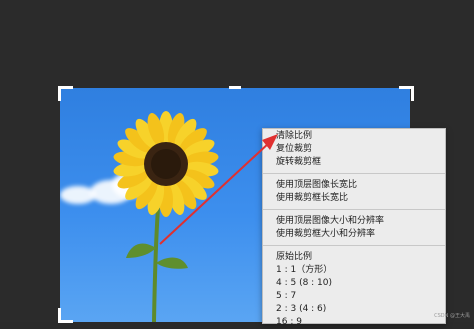 This screenshot has height=329, width=474. Describe the element at coordinates (235, 93) in the screenshot. I see `crop-handle-top-middle` at that location.